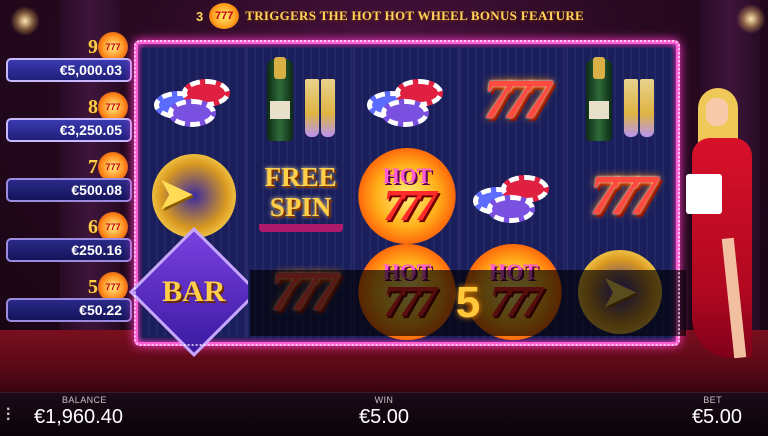  I want to click on symbol-cell: HOT 777, so click(407, 196).